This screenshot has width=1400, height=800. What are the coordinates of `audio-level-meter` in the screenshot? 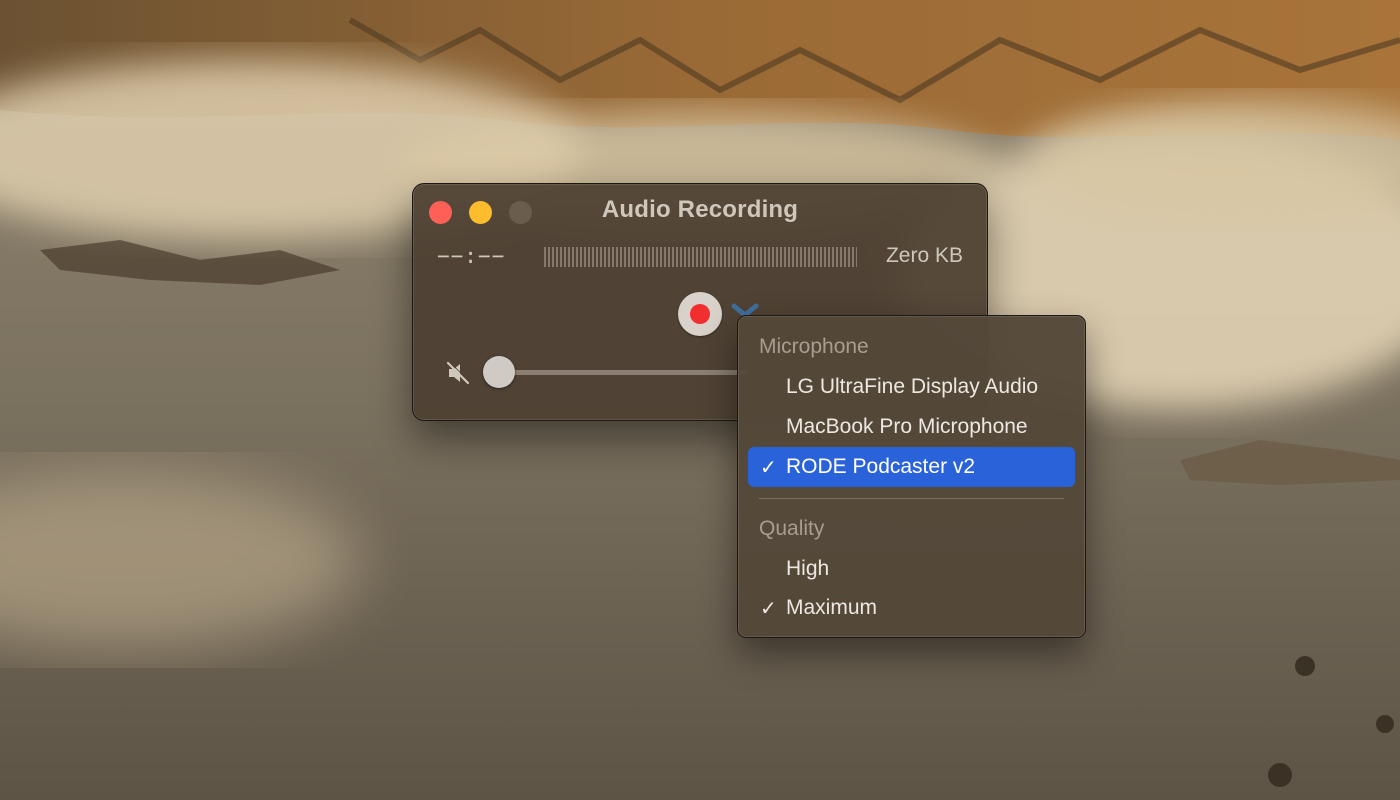 It's located at (700, 257).